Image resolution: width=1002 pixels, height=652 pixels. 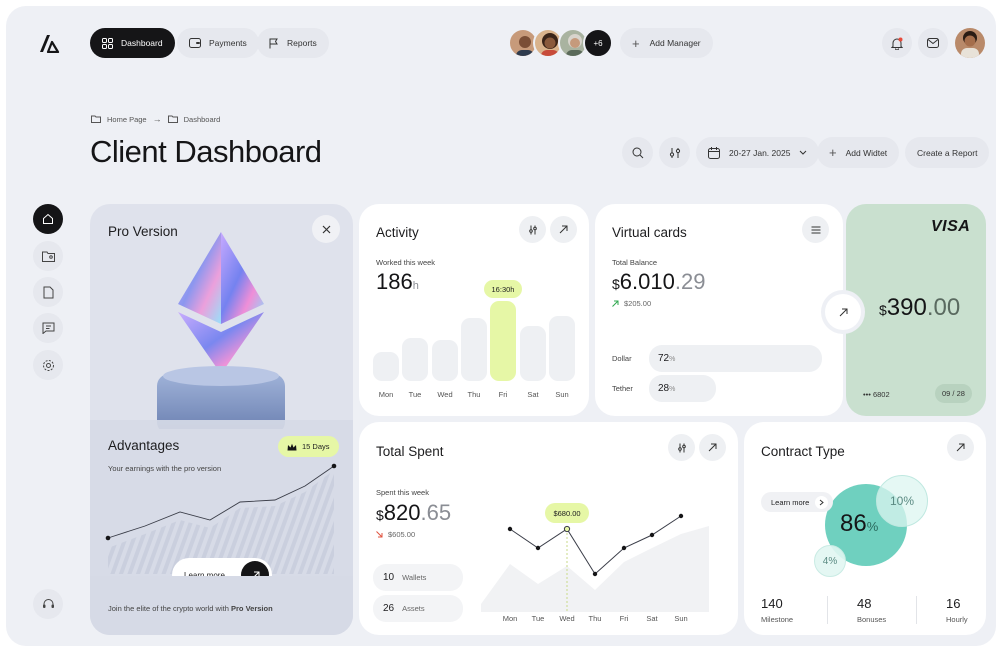 I want to click on activity-value: 186h, so click(x=397, y=282).